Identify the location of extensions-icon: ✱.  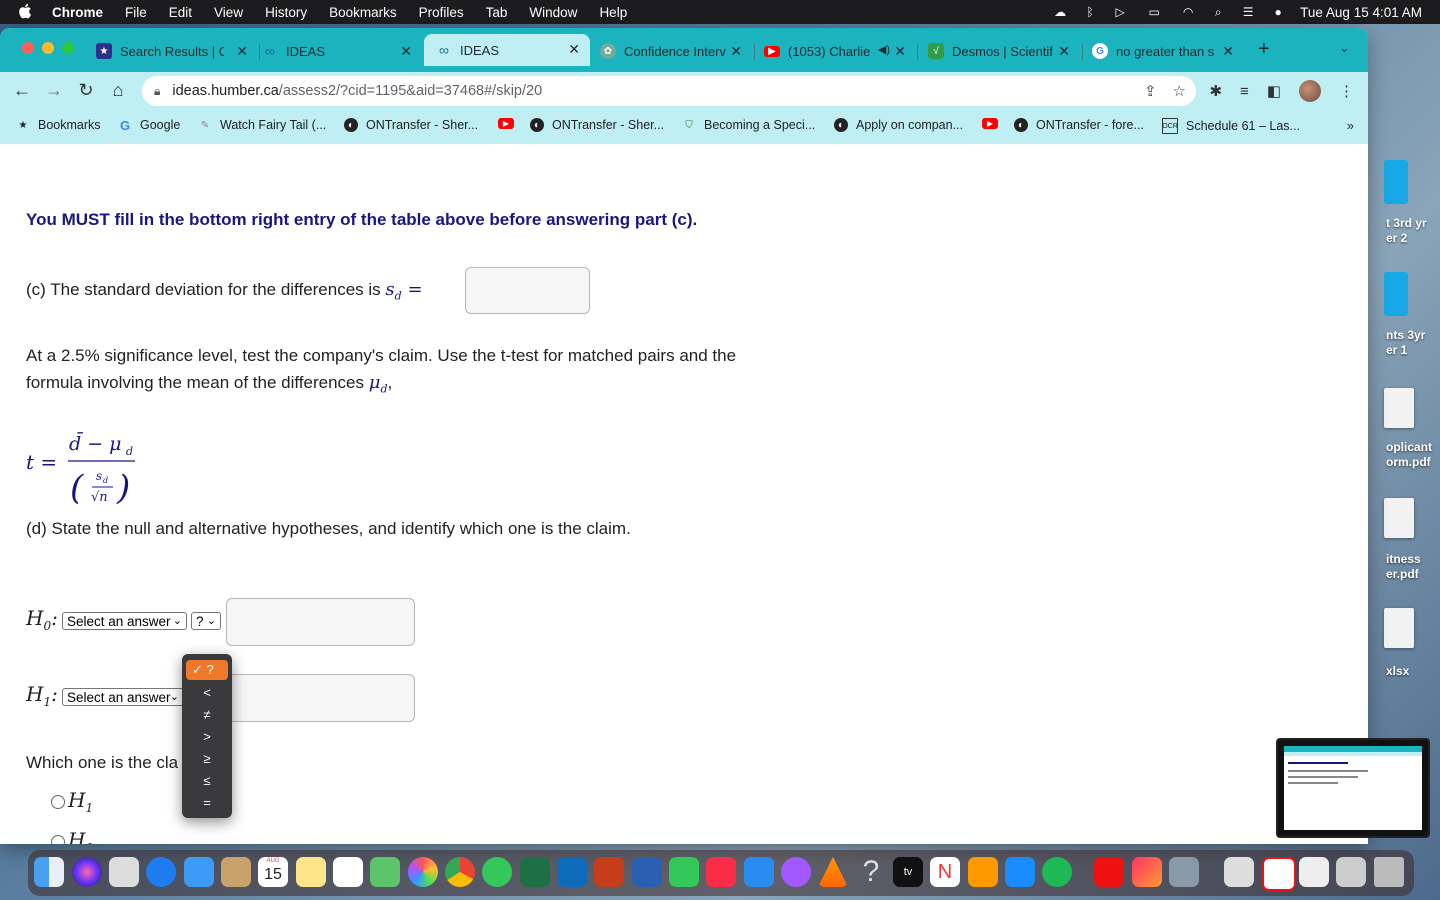
(1215, 91).